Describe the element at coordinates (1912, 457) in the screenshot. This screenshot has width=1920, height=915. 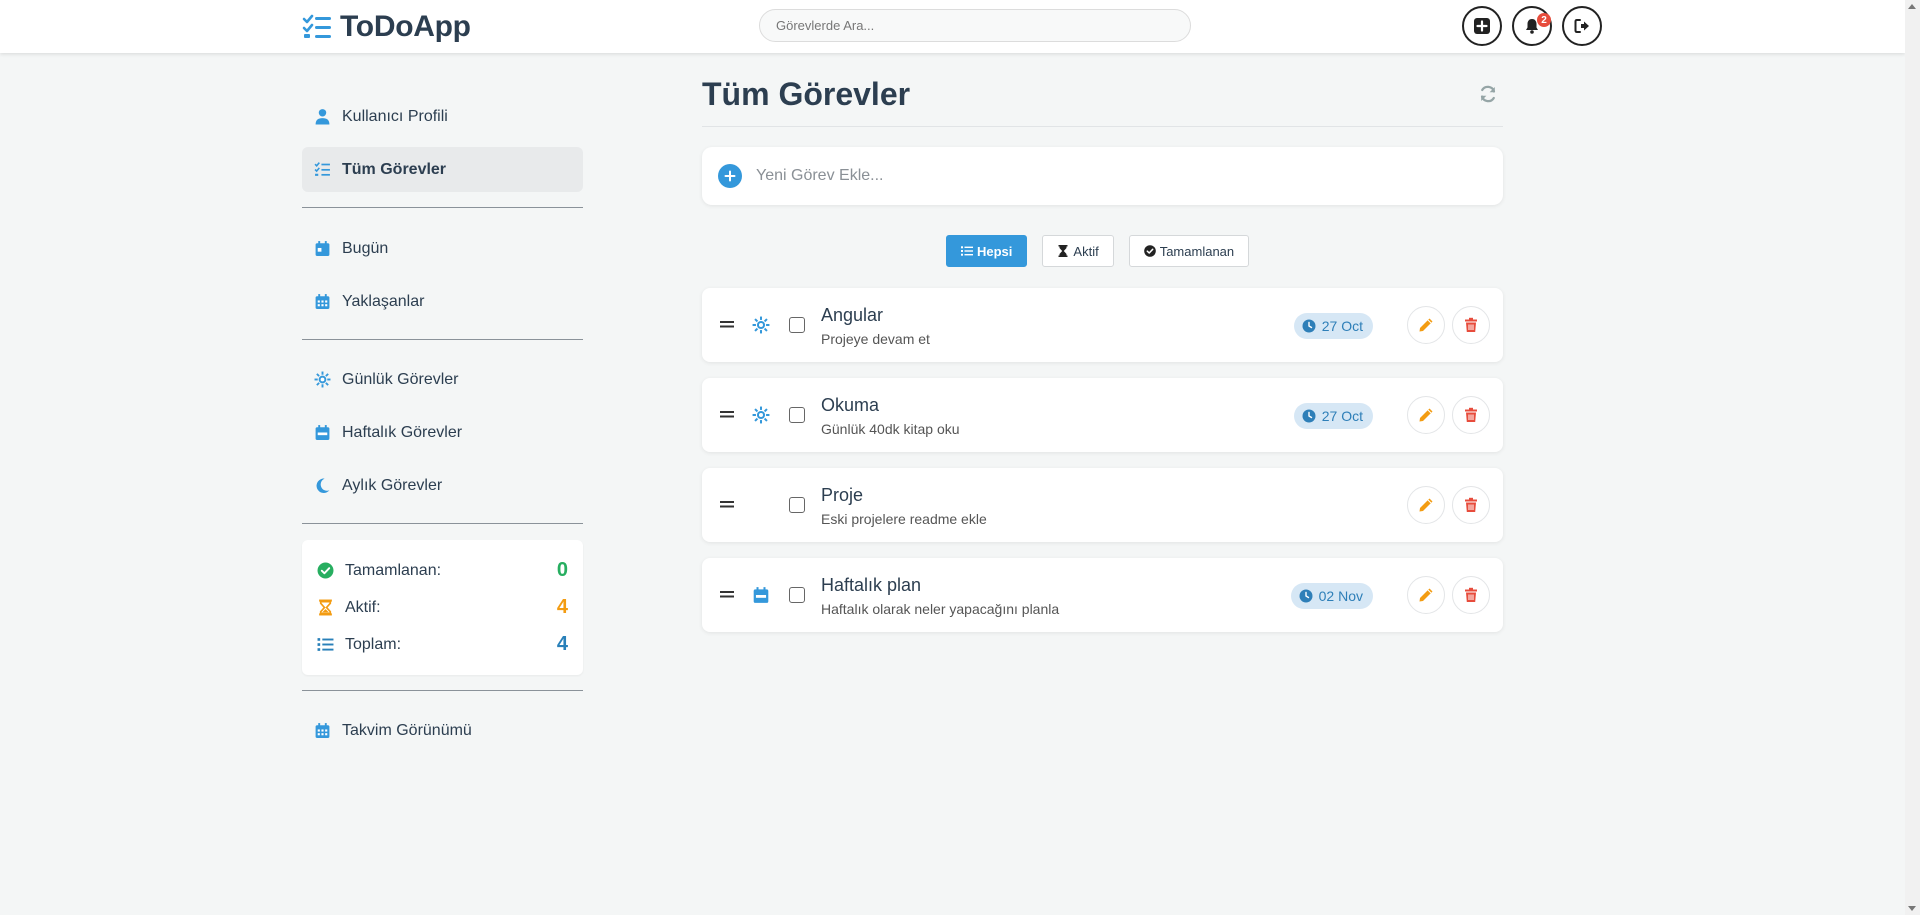
I see `scrollbar` at that location.